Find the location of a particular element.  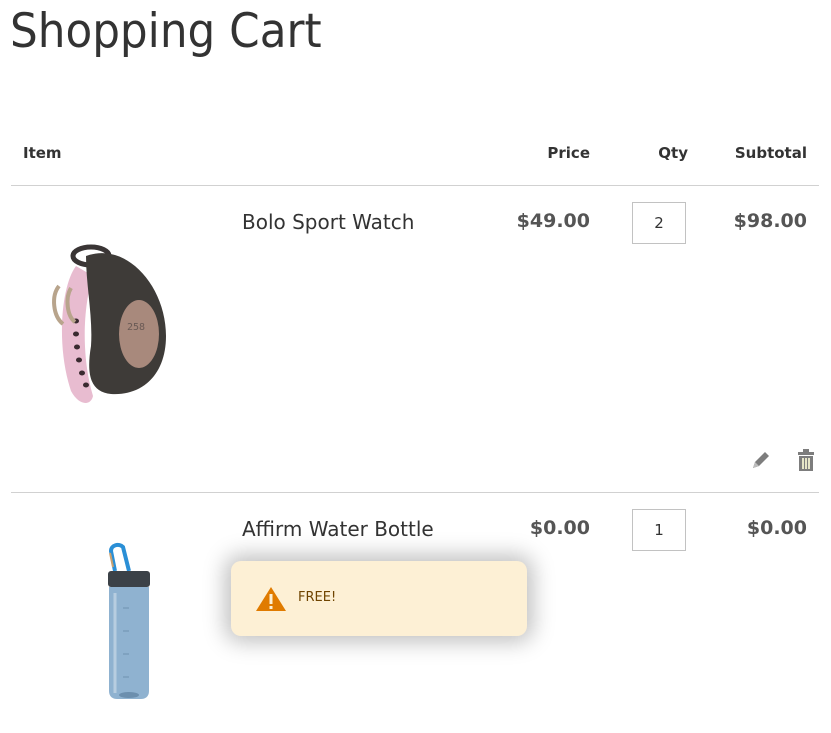

edit-button is located at coordinates (760, 460).